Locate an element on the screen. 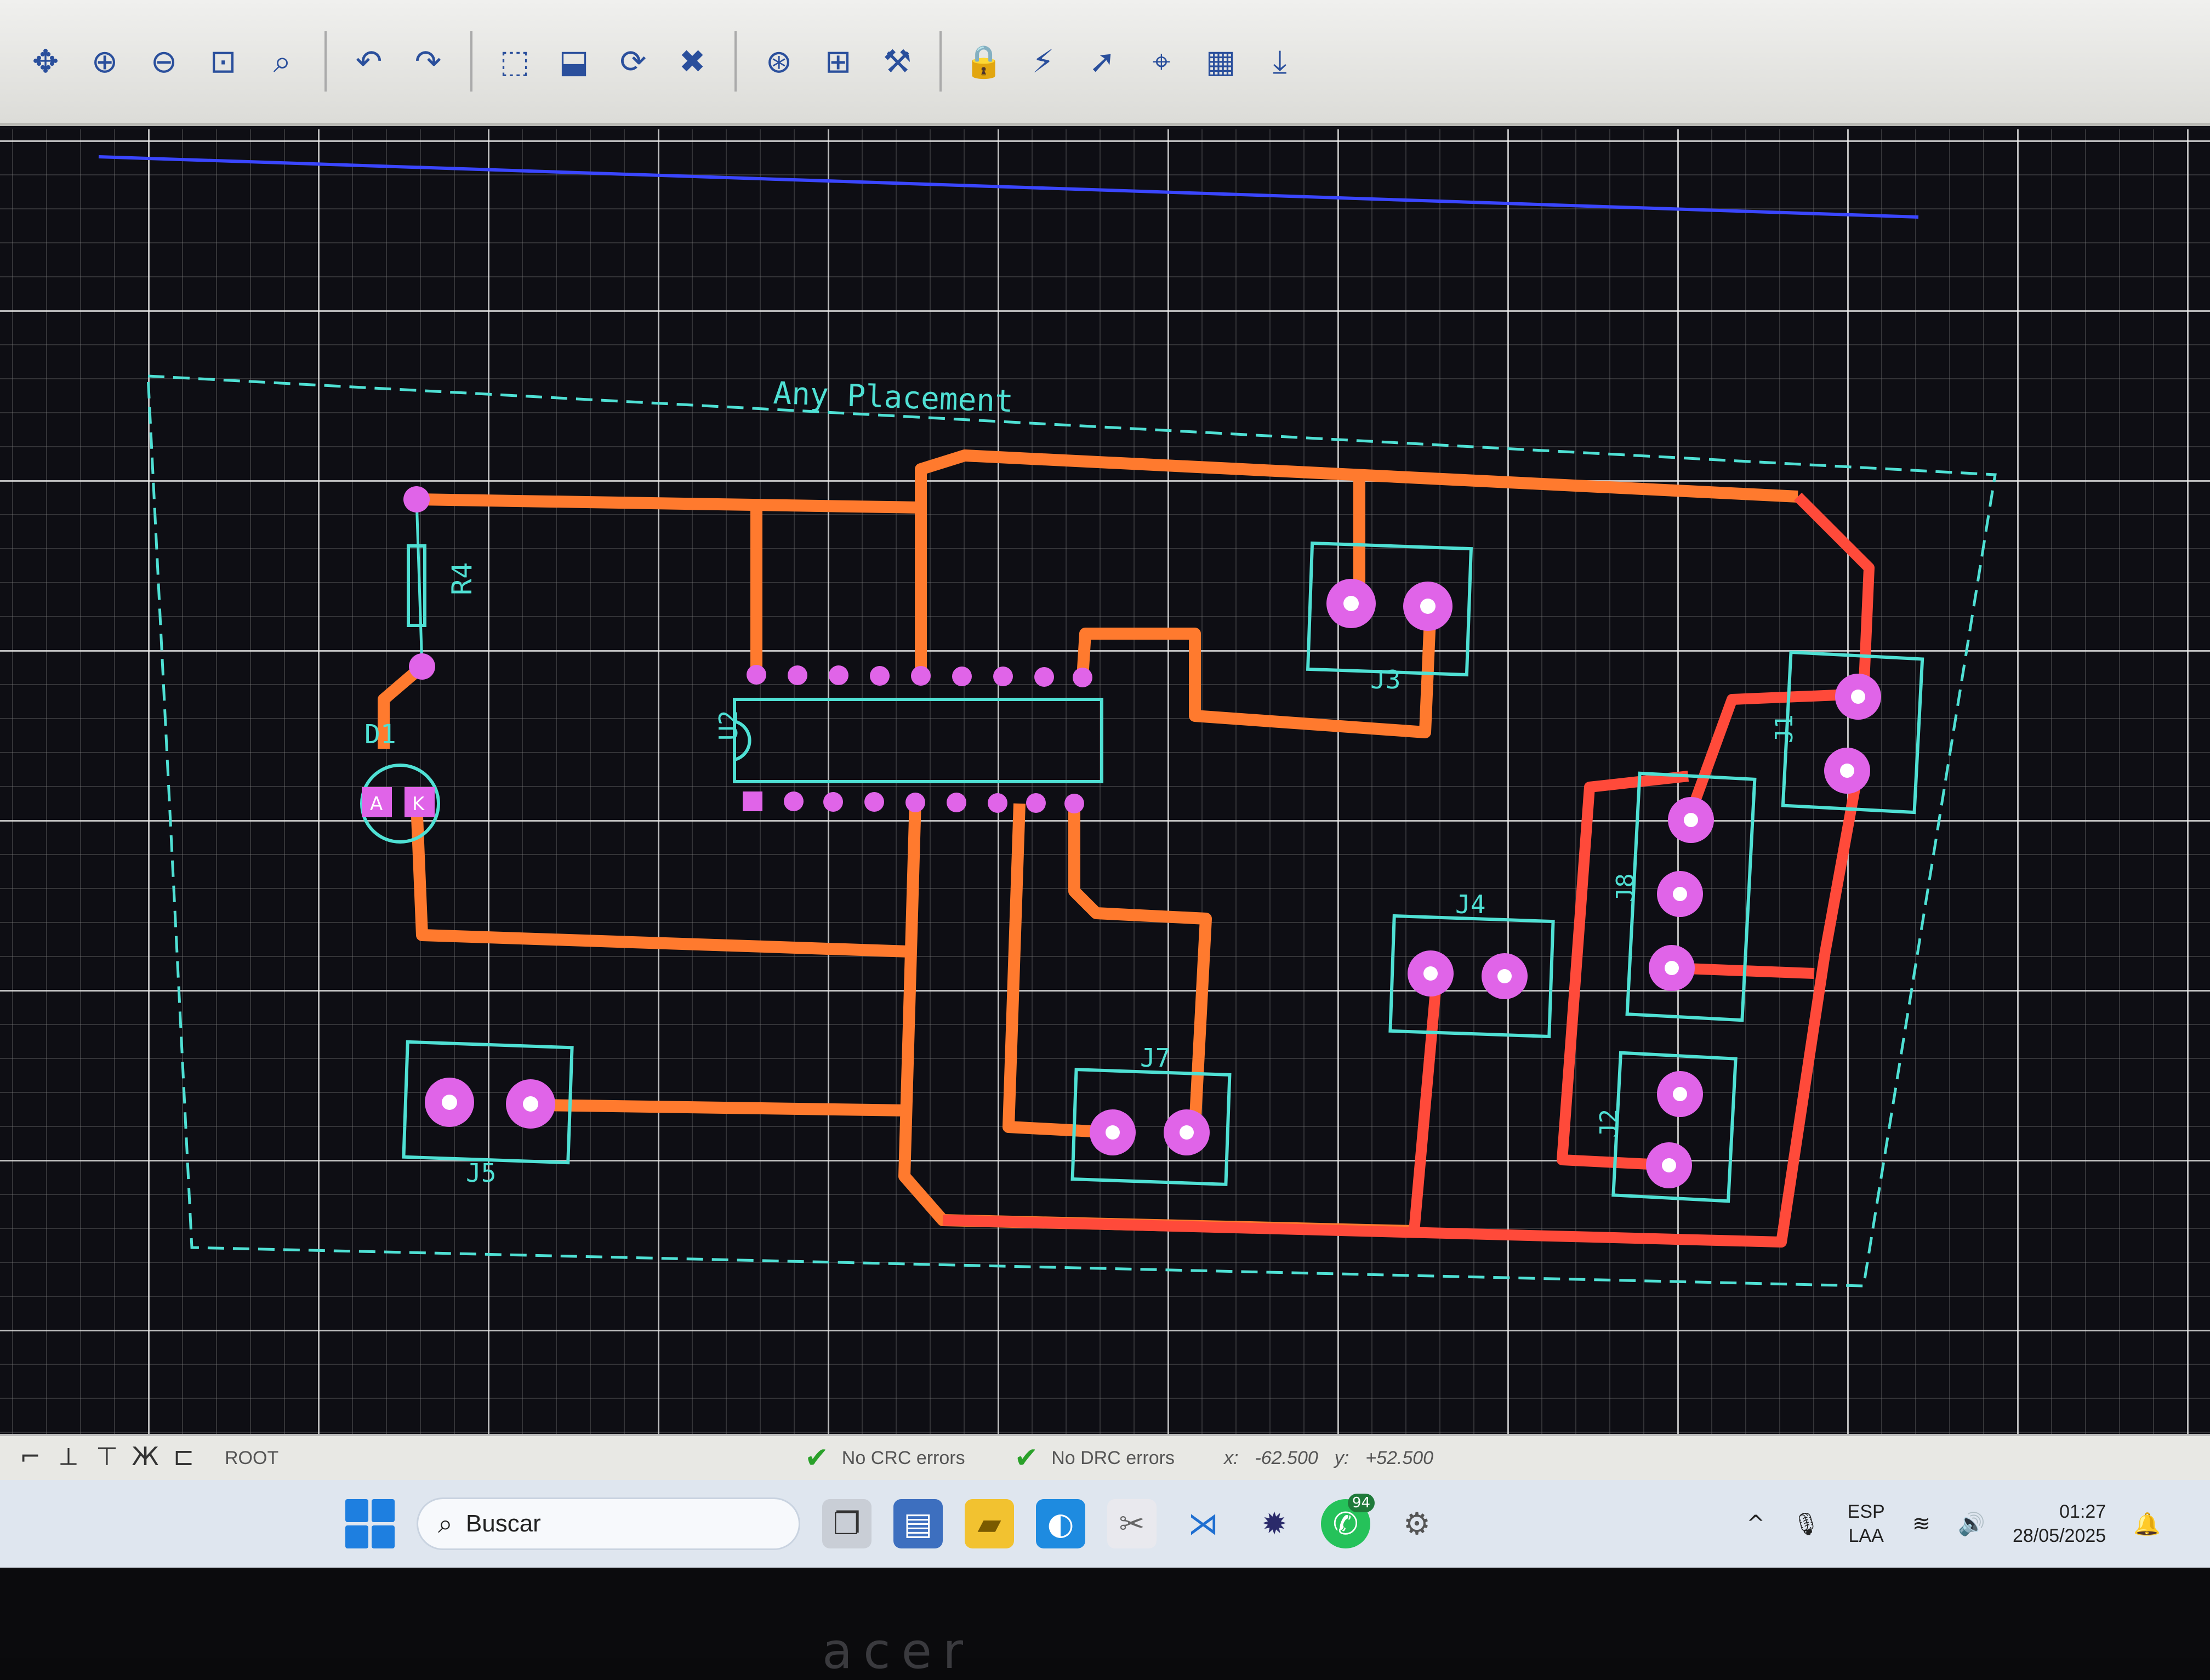 This screenshot has width=2210, height=1680. led-d1: D1 A K is located at coordinates (400, 781).